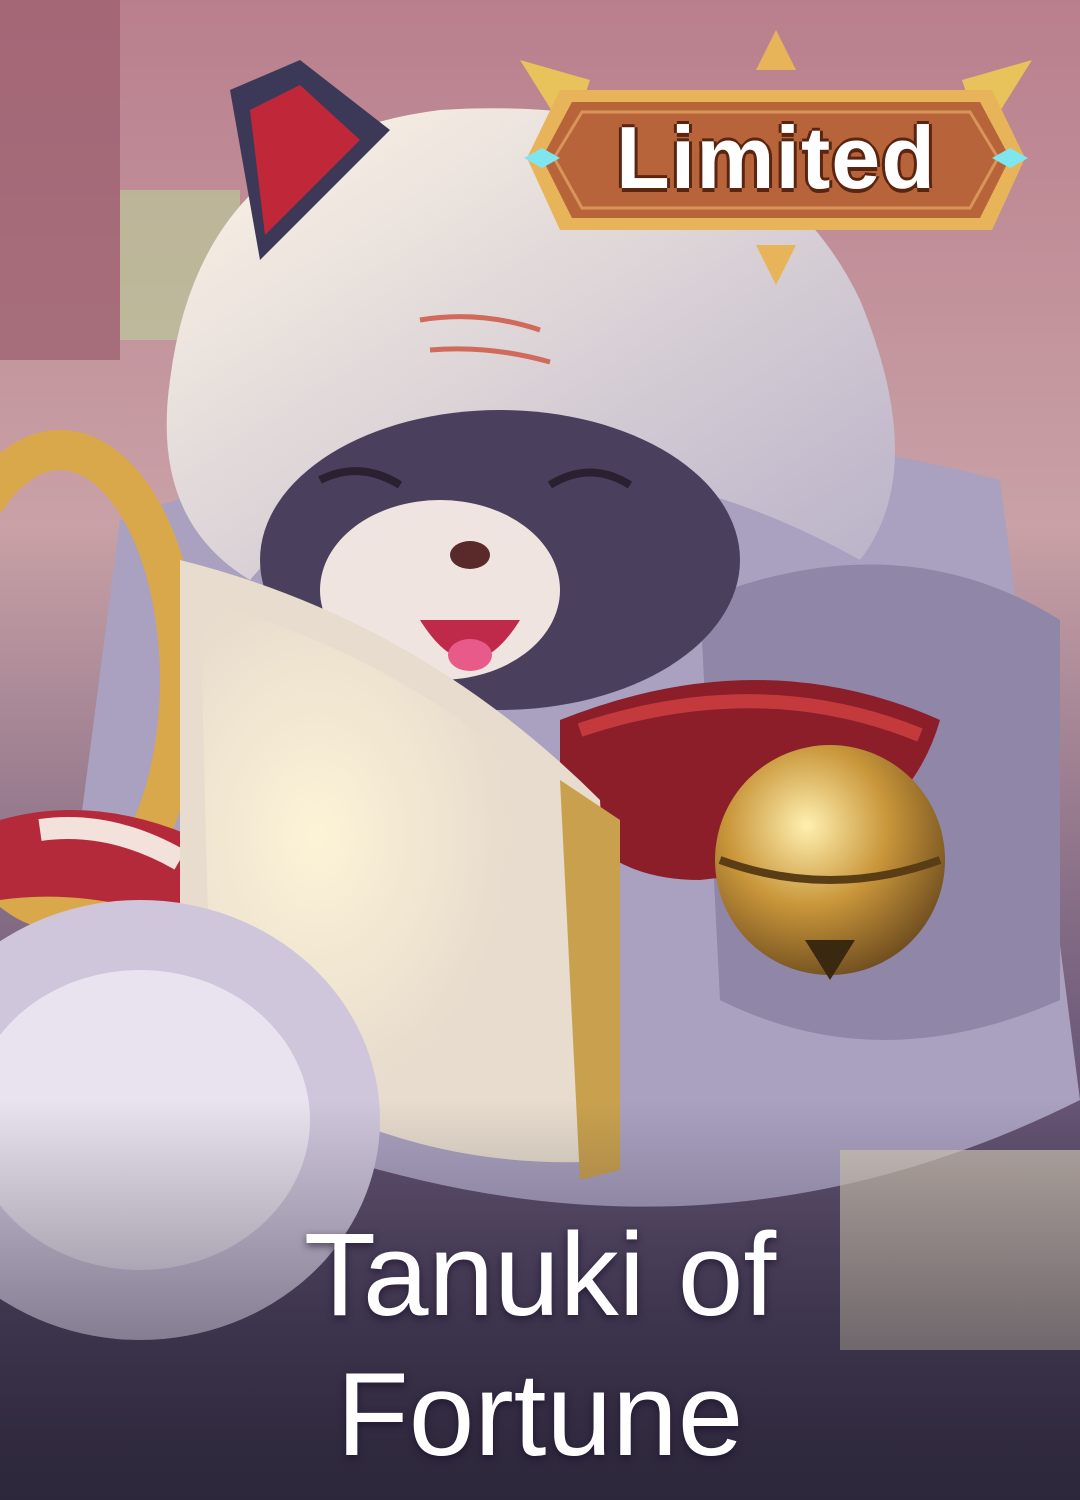 The width and height of the screenshot is (1080, 1500). I want to click on skin-title-line2: Fortune, so click(540, 1415).